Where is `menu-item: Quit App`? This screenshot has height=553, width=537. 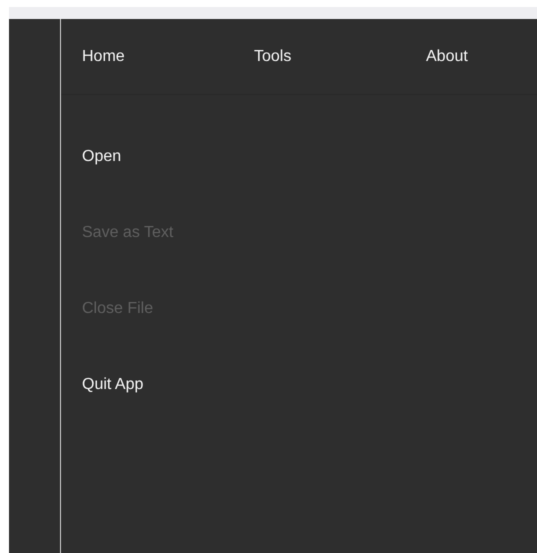 menu-item: Quit App is located at coordinates (113, 384).